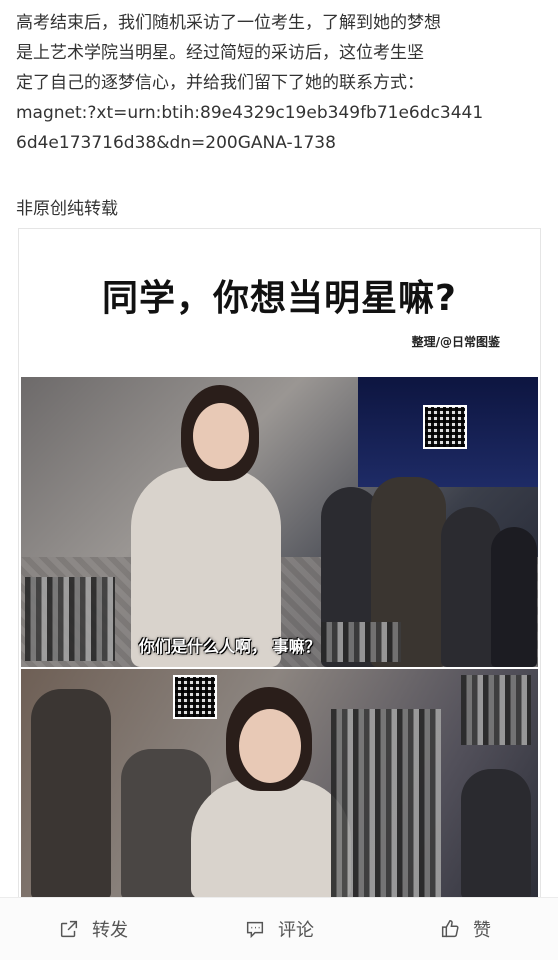  What do you see at coordinates (279, 298) in the screenshot?
I see `image-headline: 同学，你想当明星嘛?` at bounding box center [279, 298].